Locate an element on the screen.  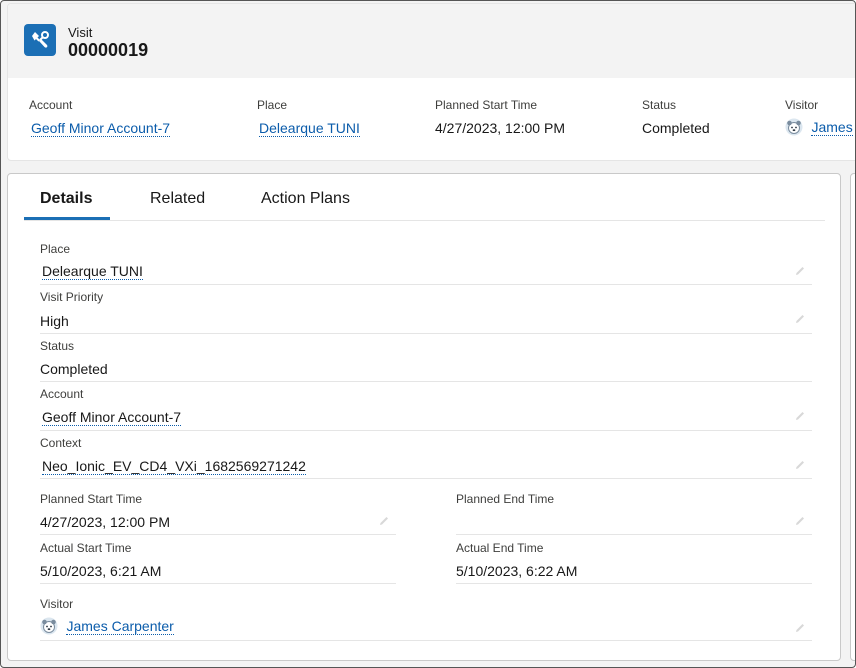
field-value: 5/10/2023, 6:22 AM is located at coordinates (517, 571).